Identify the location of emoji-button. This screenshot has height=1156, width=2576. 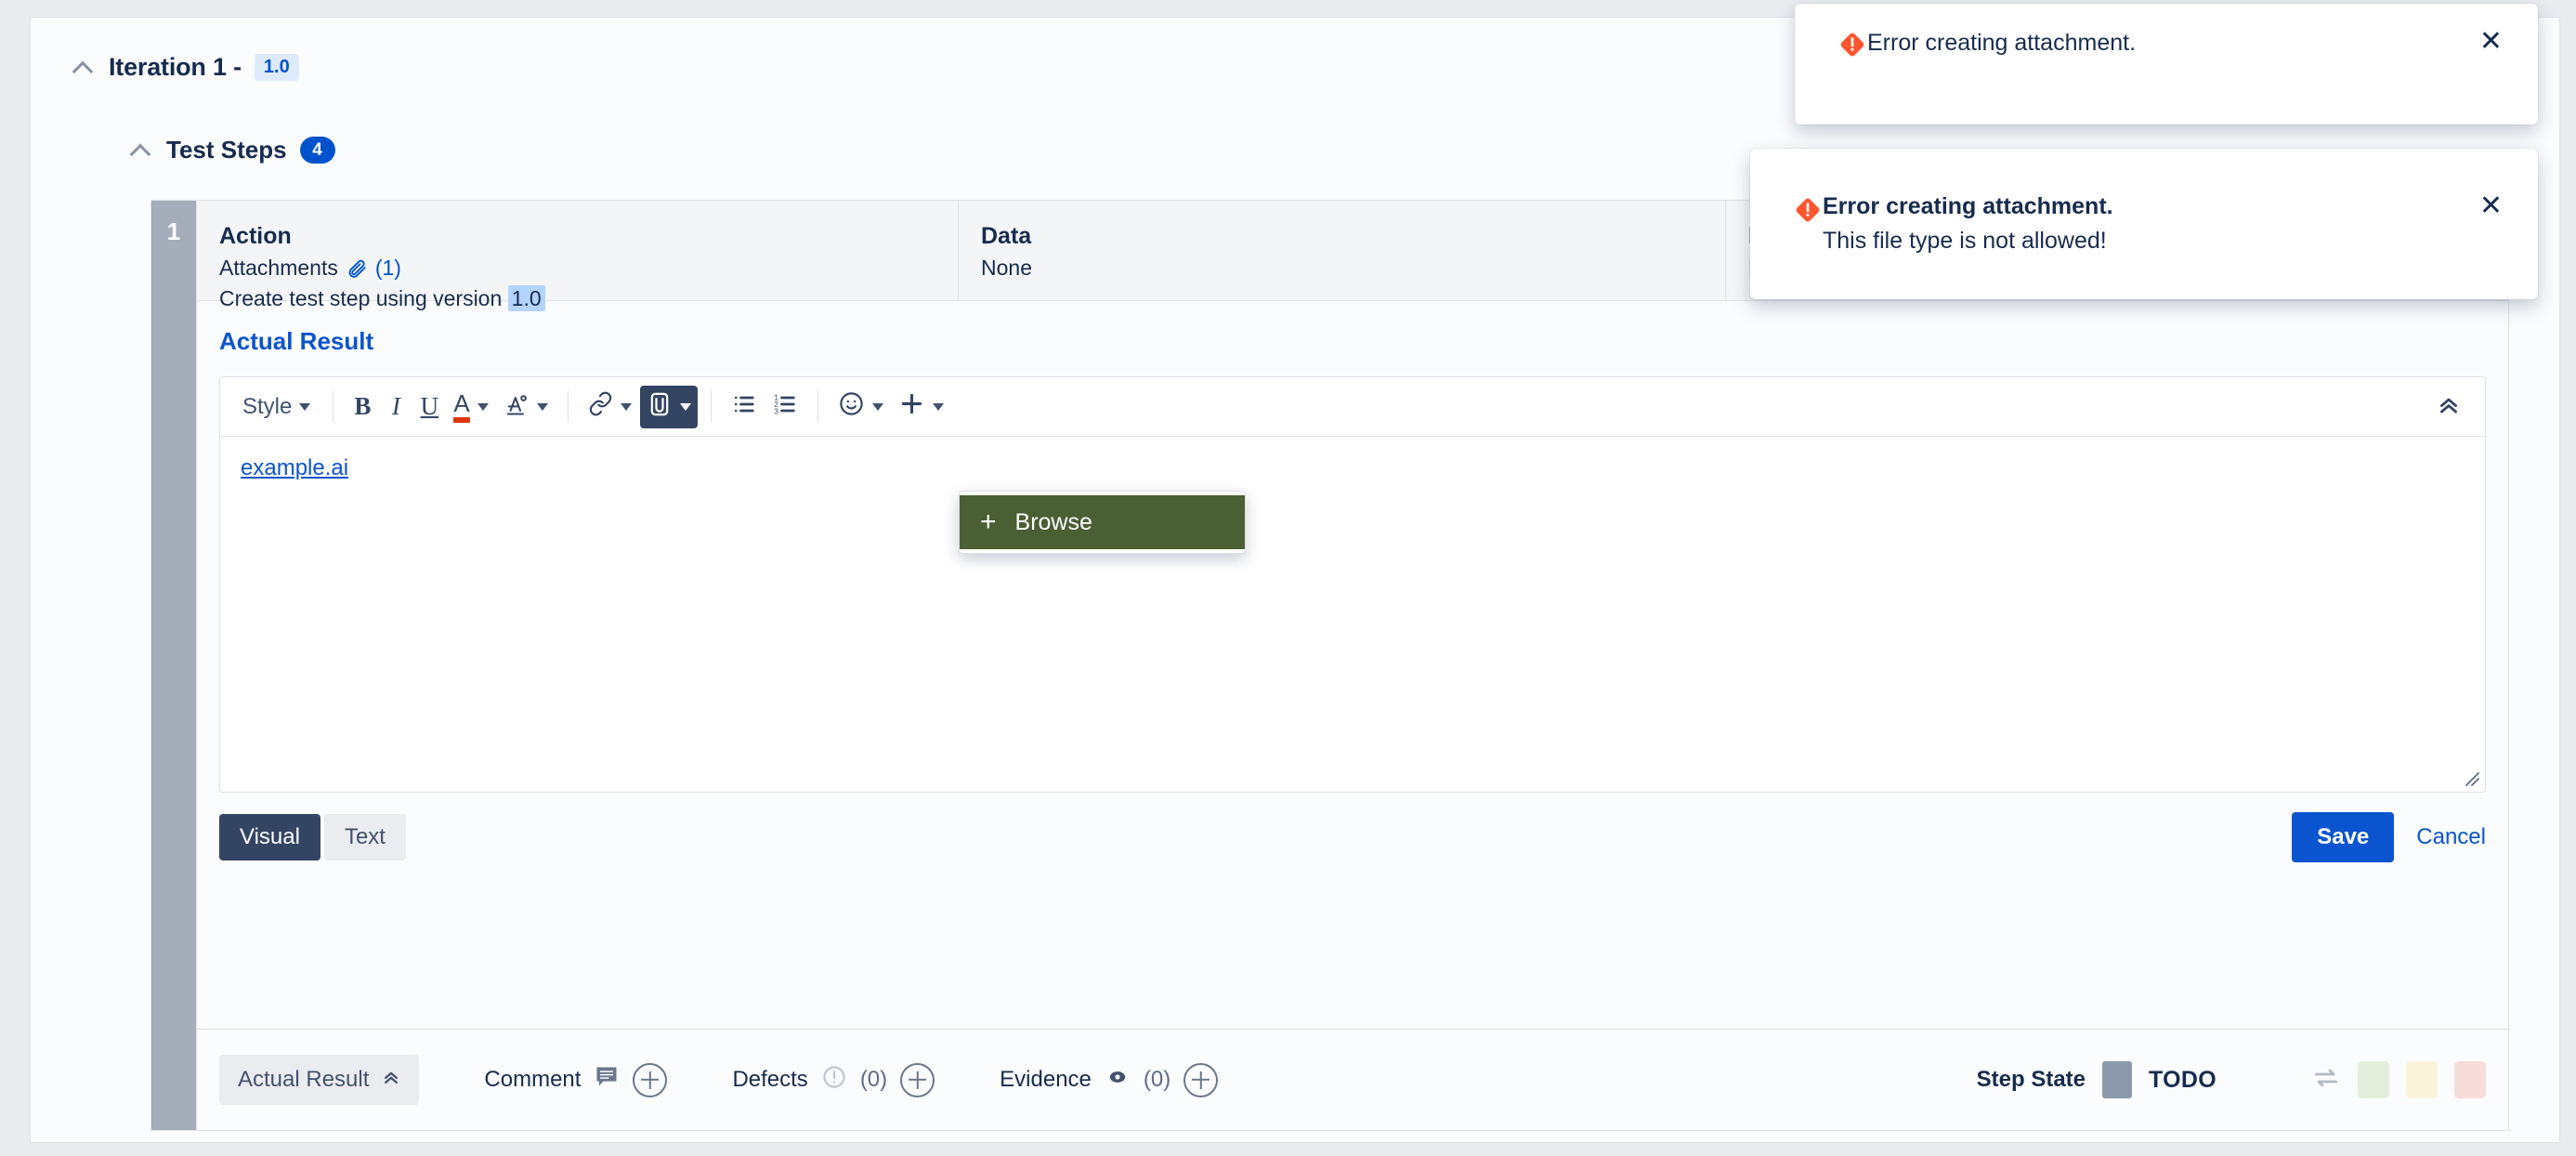
(860, 407).